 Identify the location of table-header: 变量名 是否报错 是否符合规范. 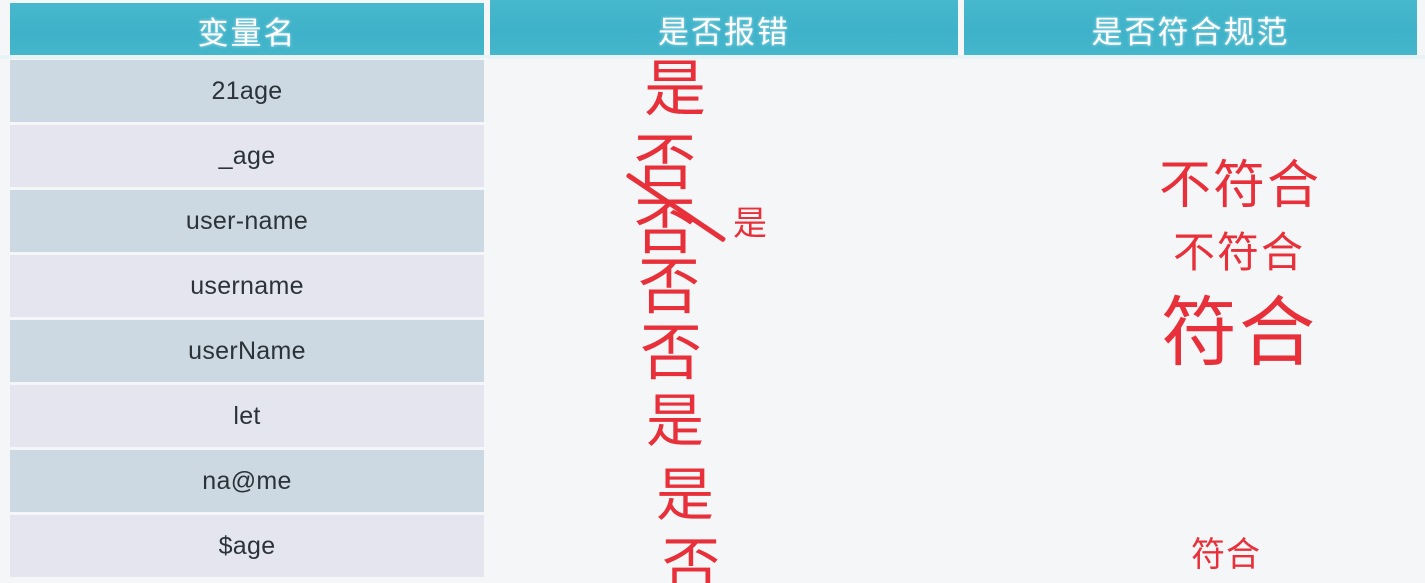
(712, 29).